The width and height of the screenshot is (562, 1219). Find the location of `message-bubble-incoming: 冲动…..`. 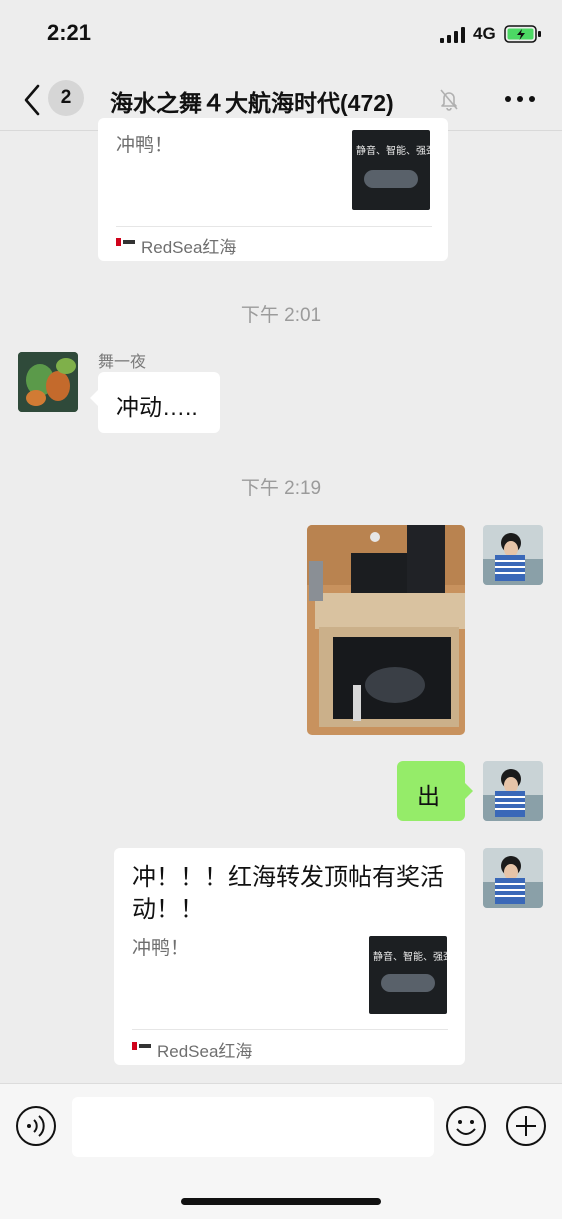

message-bubble-incoming: 冲动….. is located at coordinates (155, 402).